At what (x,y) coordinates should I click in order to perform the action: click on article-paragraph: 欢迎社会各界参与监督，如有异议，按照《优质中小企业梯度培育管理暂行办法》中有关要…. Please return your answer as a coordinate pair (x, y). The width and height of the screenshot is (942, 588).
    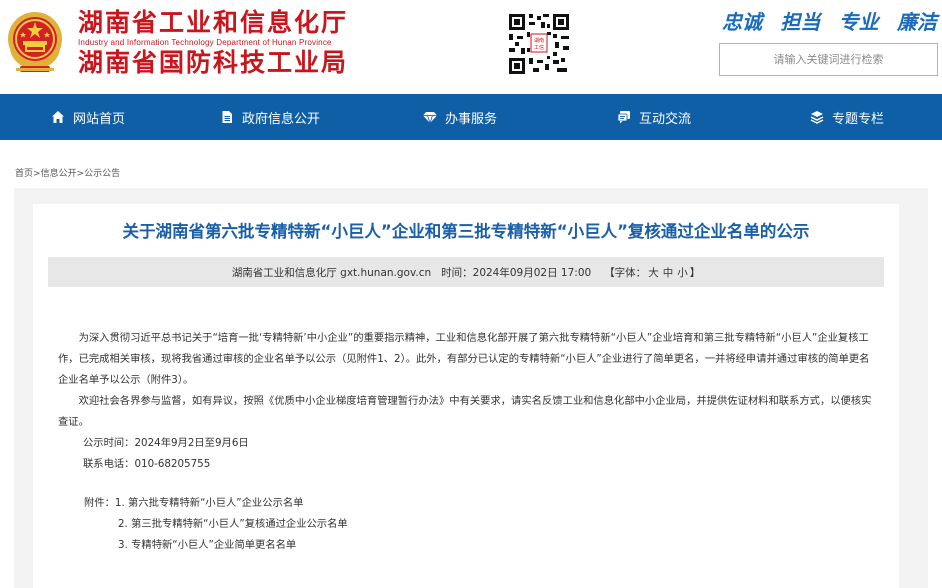
    Looking at the image, I should click on (465, 411).